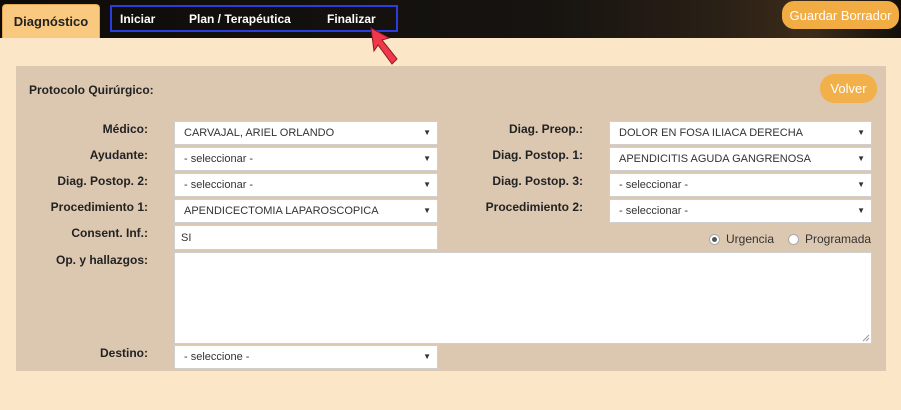 The height and width of the screenshot is (410, 901). I want to click on cursor-arrow-icon, so click(384, 46).